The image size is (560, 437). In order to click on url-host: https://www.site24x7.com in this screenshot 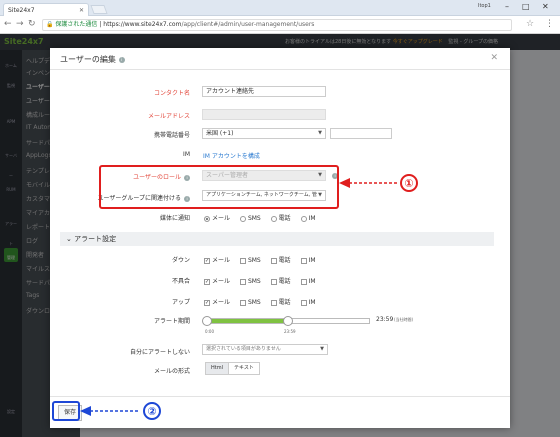, I will do `click(142, 24)`.